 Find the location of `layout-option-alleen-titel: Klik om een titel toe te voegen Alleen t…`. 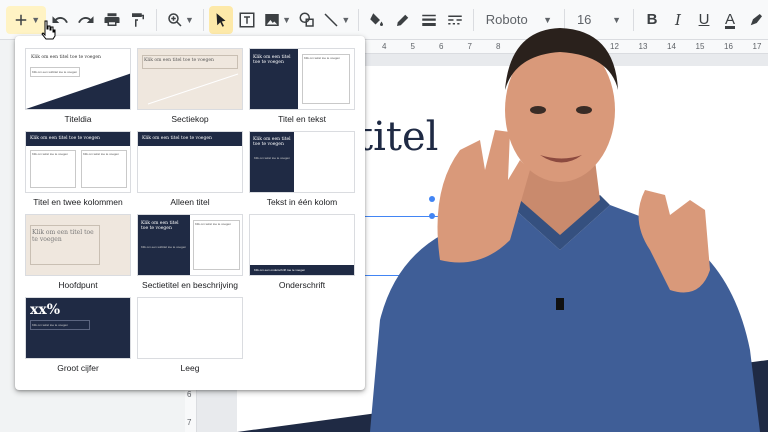

layout-option-alleen-titel: Klik om een titel toe te voegen Alleen t… is located at coordinates (190, 171).